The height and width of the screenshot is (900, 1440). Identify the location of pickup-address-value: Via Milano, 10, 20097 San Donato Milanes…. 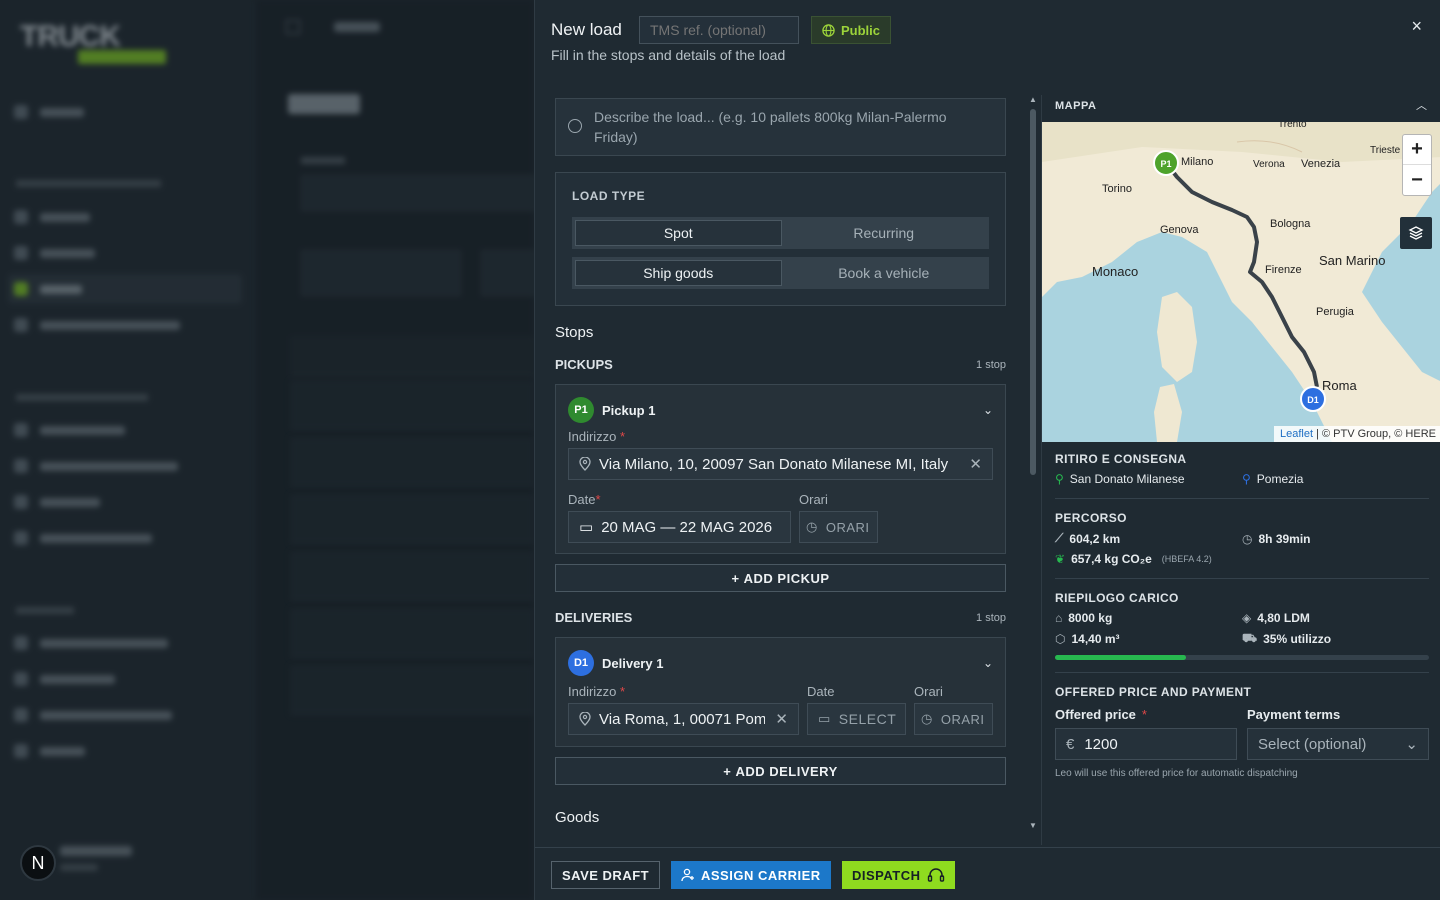
(774, 464).